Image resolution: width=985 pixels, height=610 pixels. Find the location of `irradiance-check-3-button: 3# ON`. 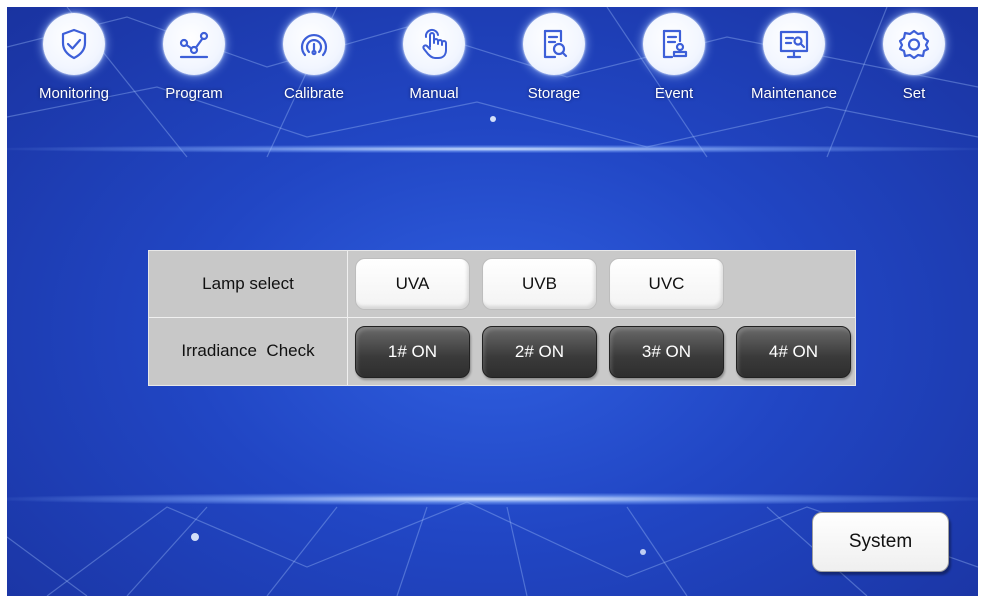

irradiance-check-3-button: 3# ON is located at coordinates (666, 352).